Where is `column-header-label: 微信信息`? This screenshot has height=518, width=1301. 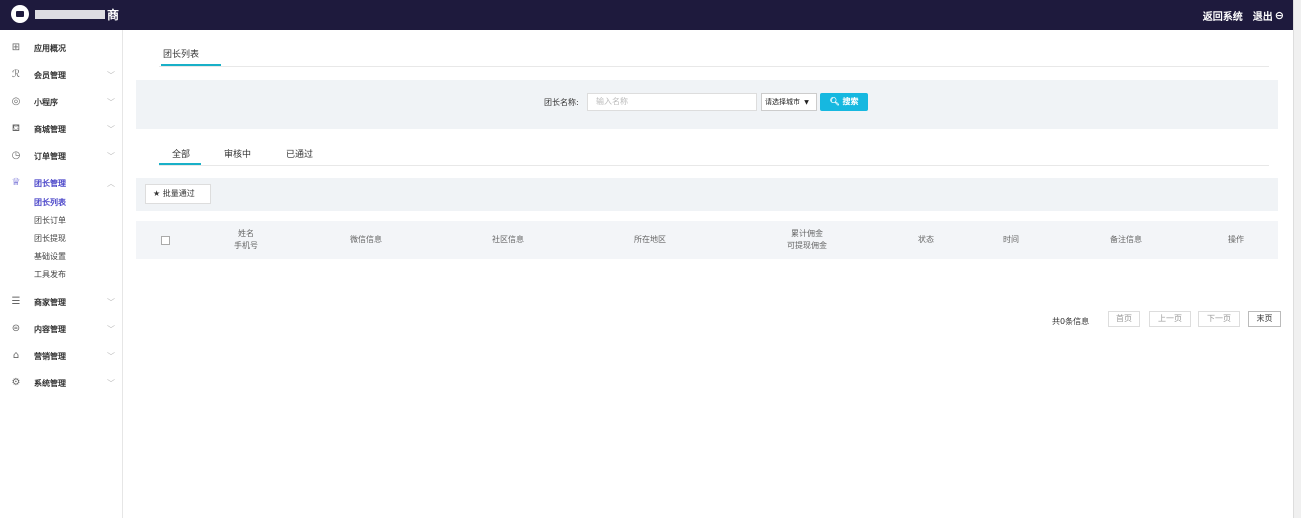 column-header-label: 微信信息 is located at coordinates (366, 239).